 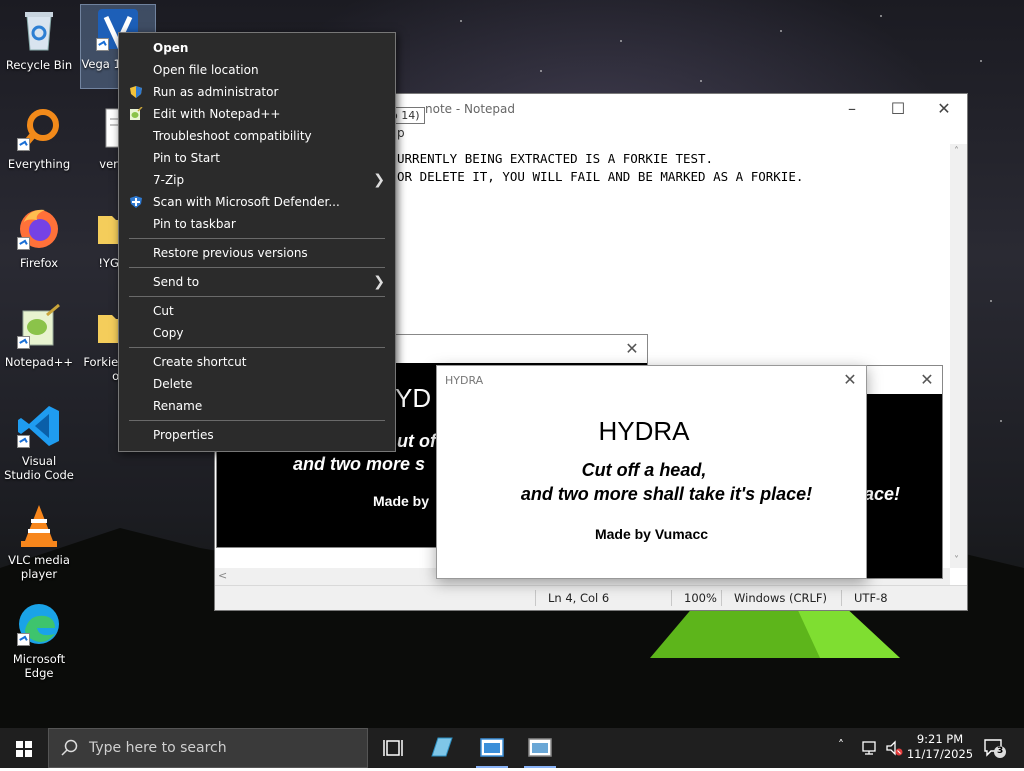 I want to click on notification-center-button: 3, so click(x=994, y=748).